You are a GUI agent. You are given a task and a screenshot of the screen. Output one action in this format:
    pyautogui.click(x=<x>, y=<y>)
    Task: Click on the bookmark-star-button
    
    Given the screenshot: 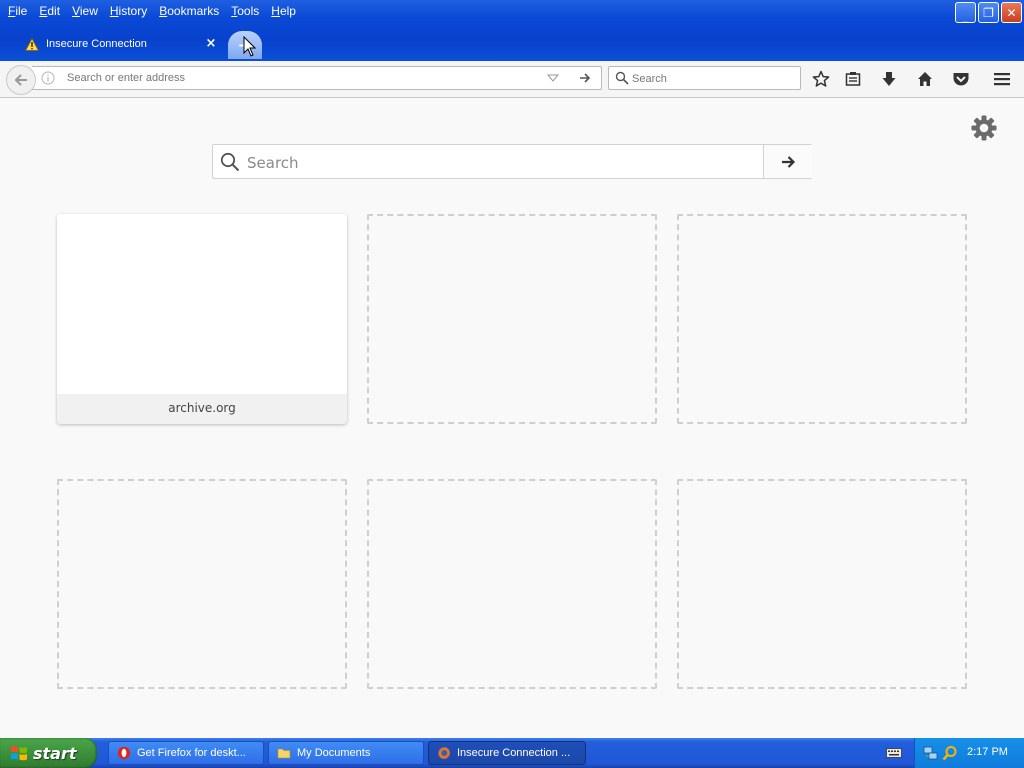 What is the action you would take?
    pyautogui.click(x=821, y=79)
    